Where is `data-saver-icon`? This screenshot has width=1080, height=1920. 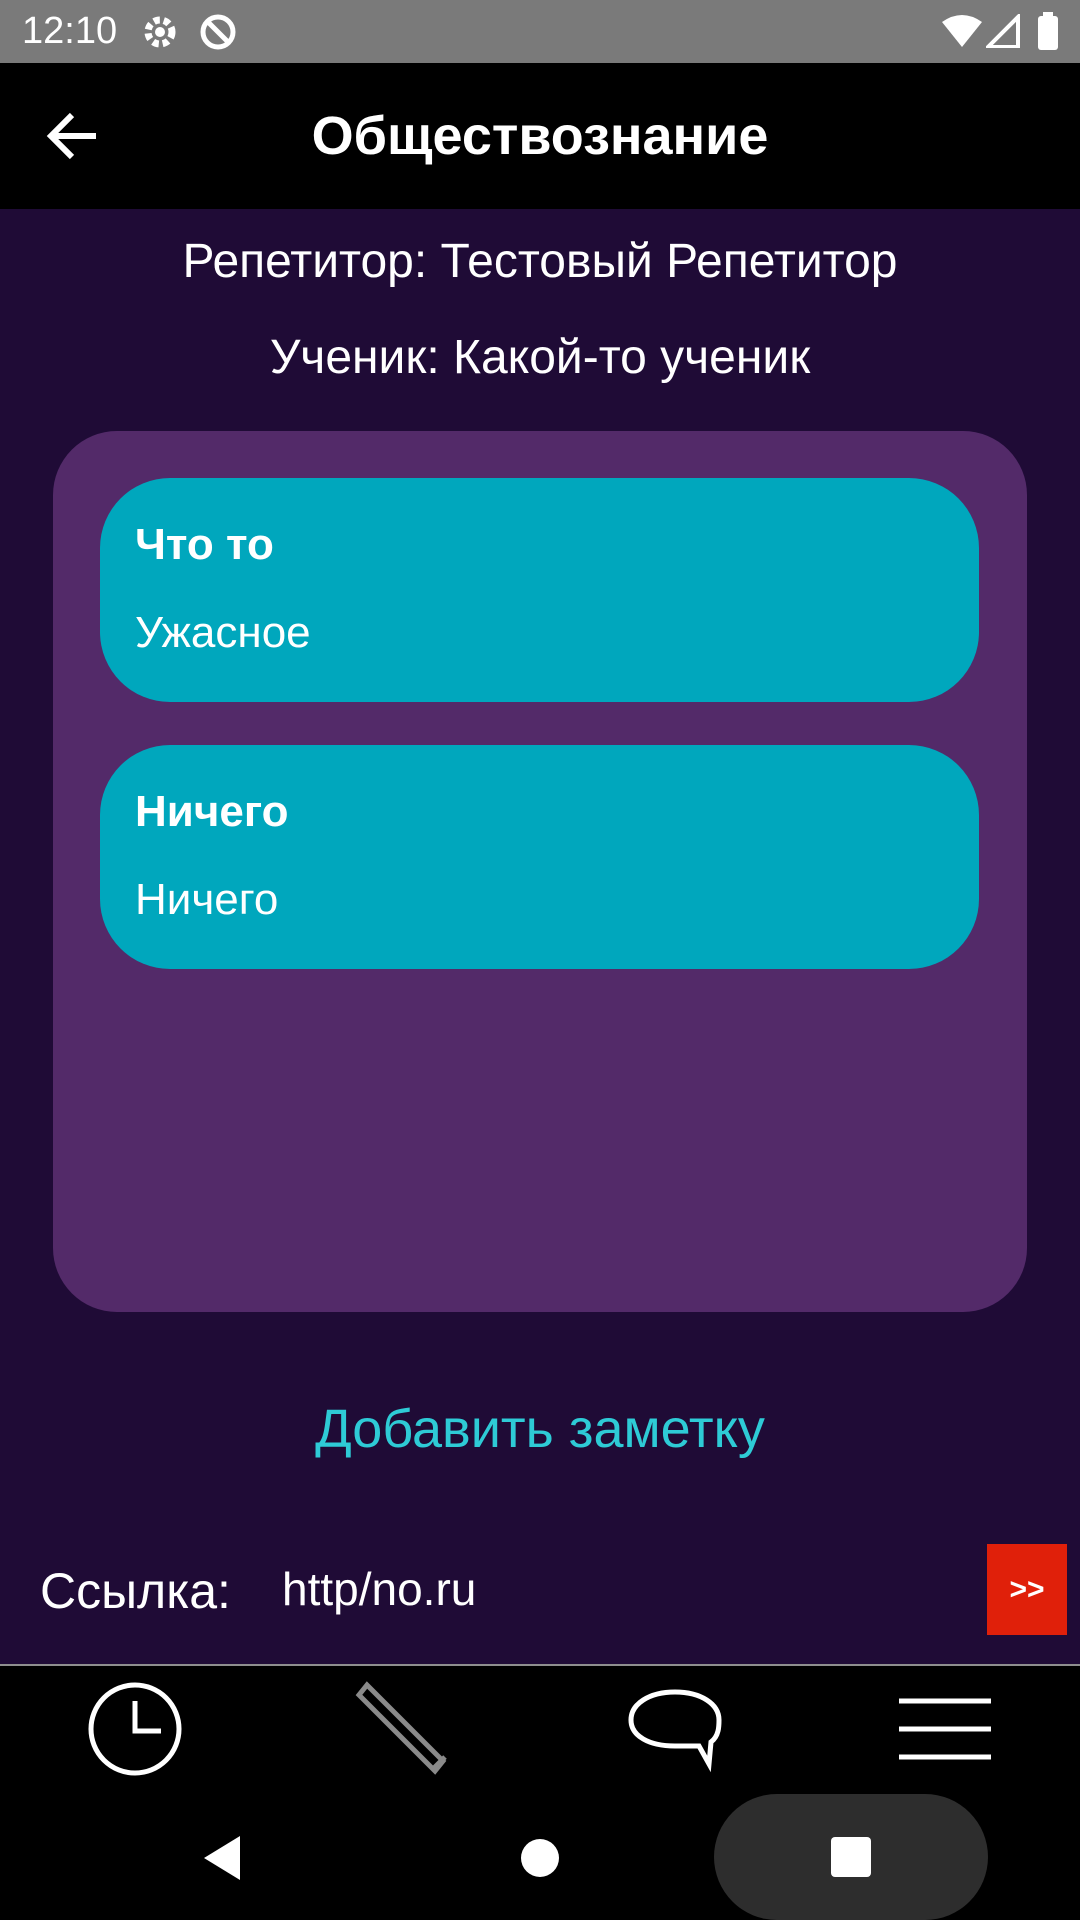
data-saver-icon is located at coordinates (218, 34).